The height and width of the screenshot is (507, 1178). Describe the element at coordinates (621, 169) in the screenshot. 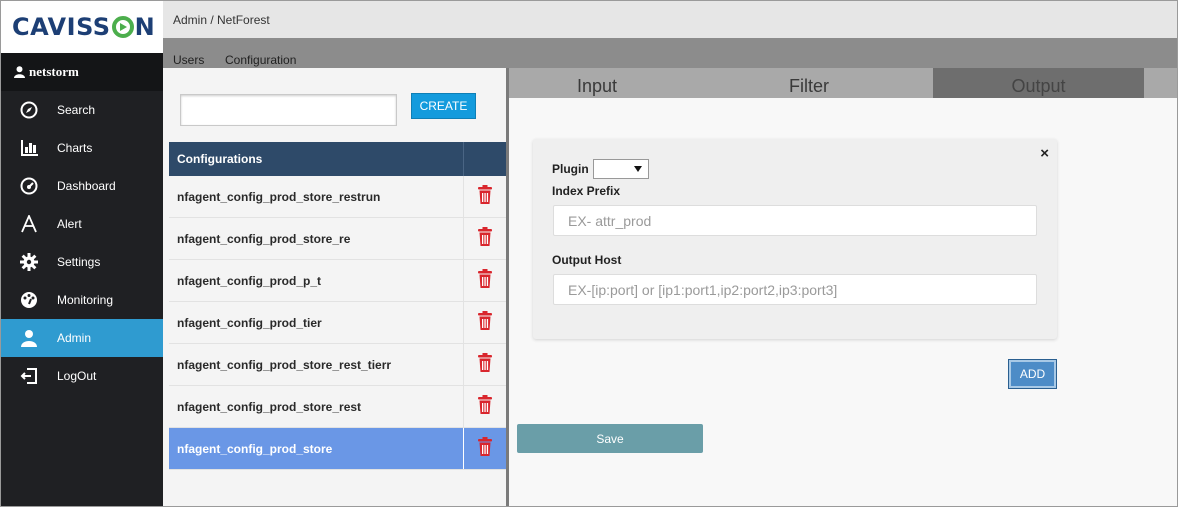

I see `plugin-select` at that location.